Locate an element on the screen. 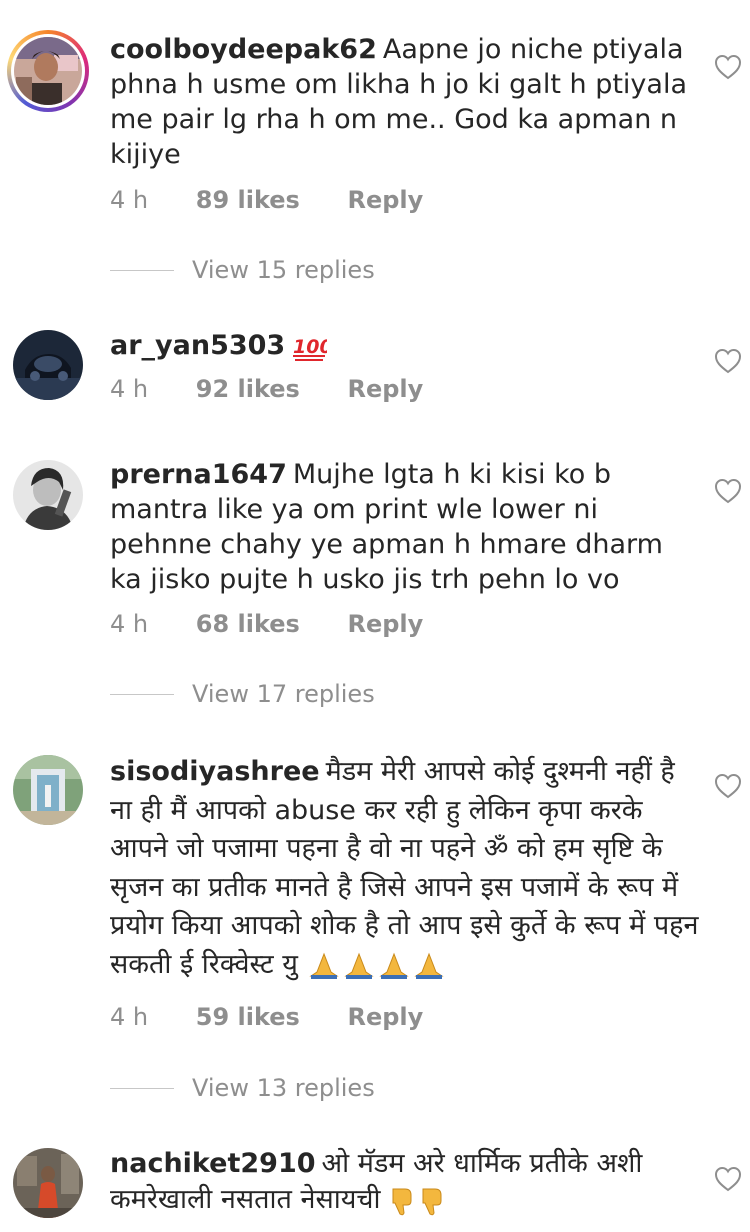 The image size is (750, 1232). comment-meta: 4 h 59 likes Reply is located at coordinates (286, 1017).